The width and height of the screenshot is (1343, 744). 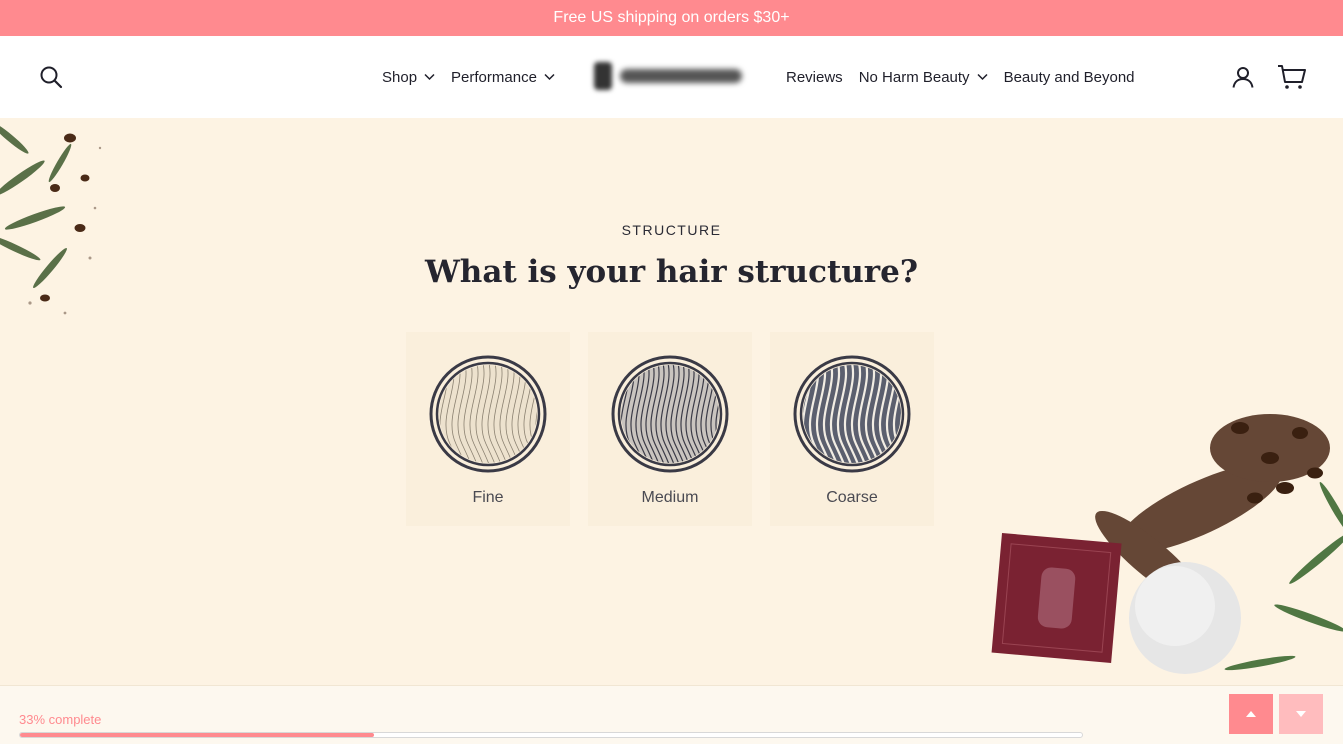 What do you see at coordinates (671, 272) in the screenshot?
I see `quiz-question: What is your hair structure?` at bounding box center [671, 272].